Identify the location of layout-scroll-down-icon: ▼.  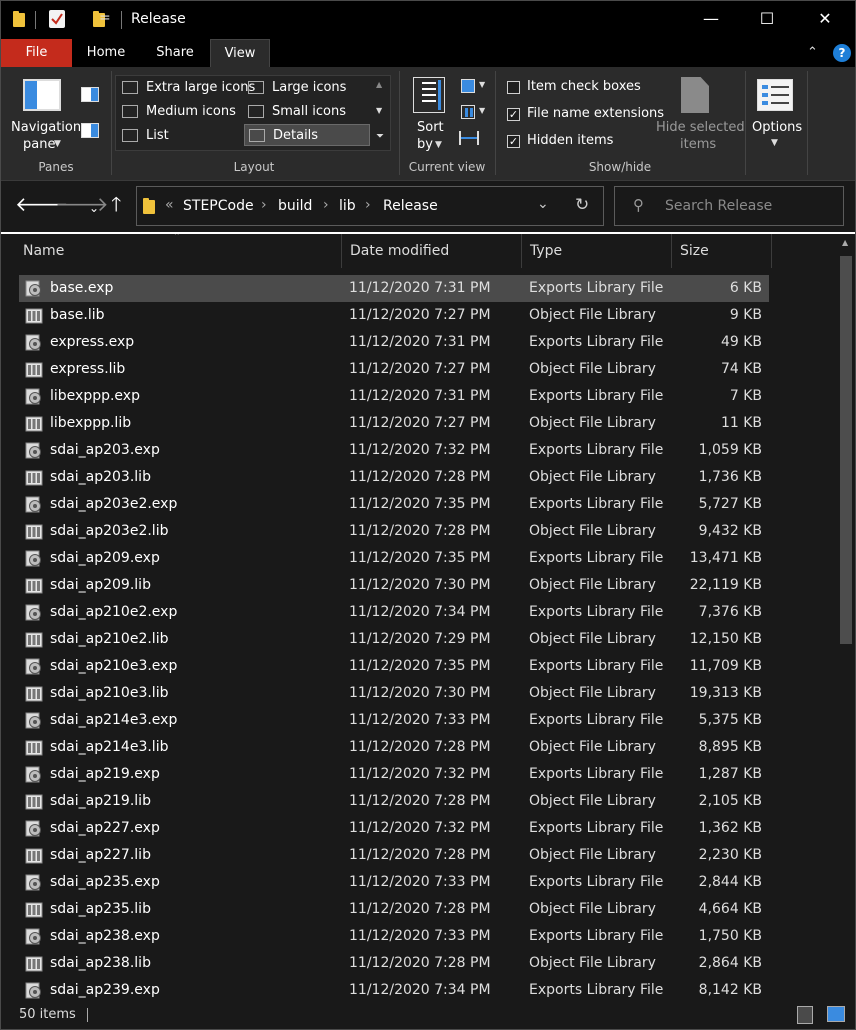
(379, 110).